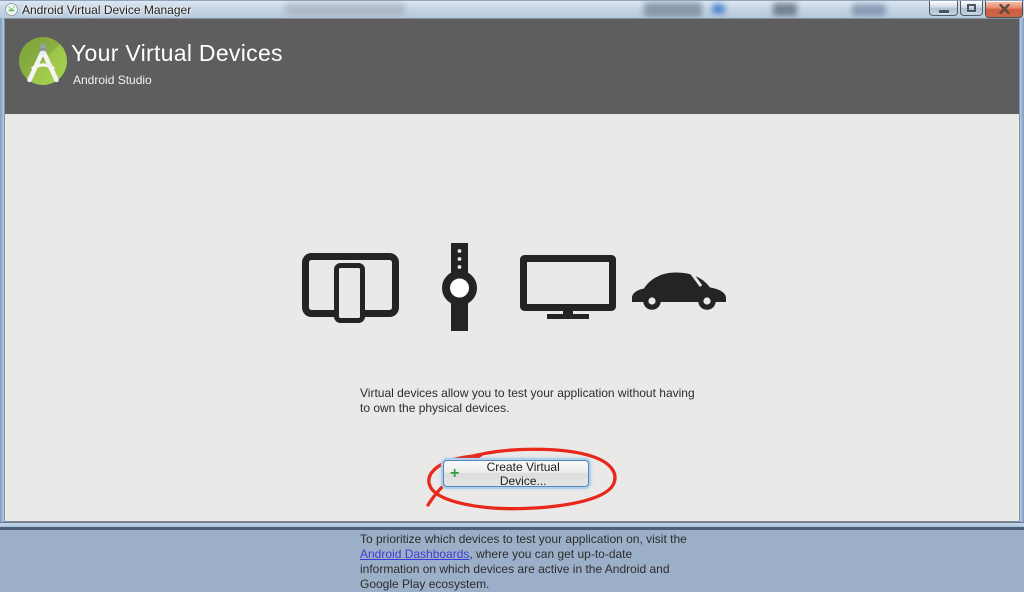  I want to click on window-frame-bottom, so click(512, 526).